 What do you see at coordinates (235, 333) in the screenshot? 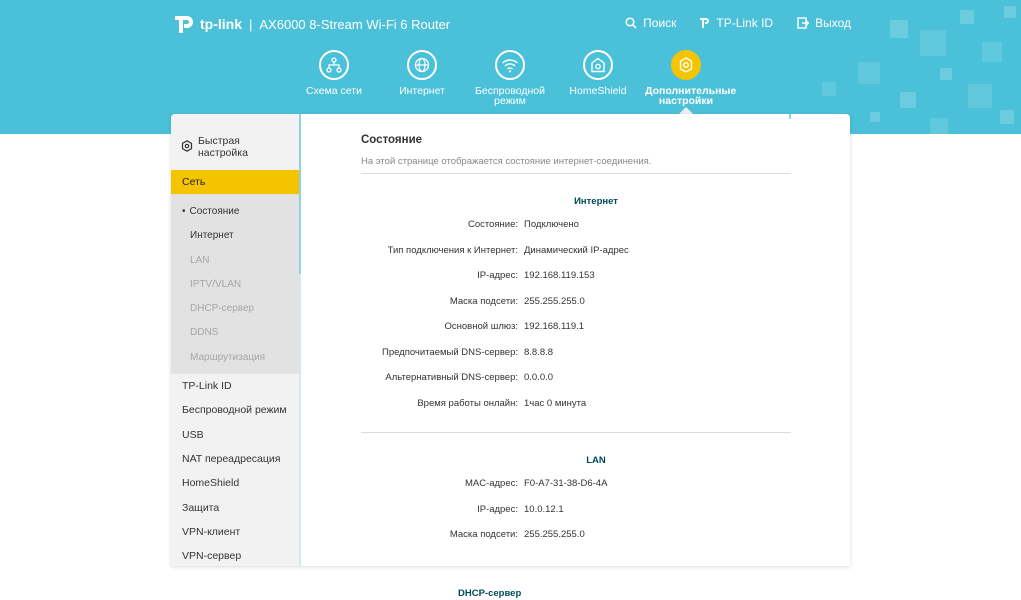
I see `sidebar-subitem-ddns: DDNS` at bounding box center [235, 333].